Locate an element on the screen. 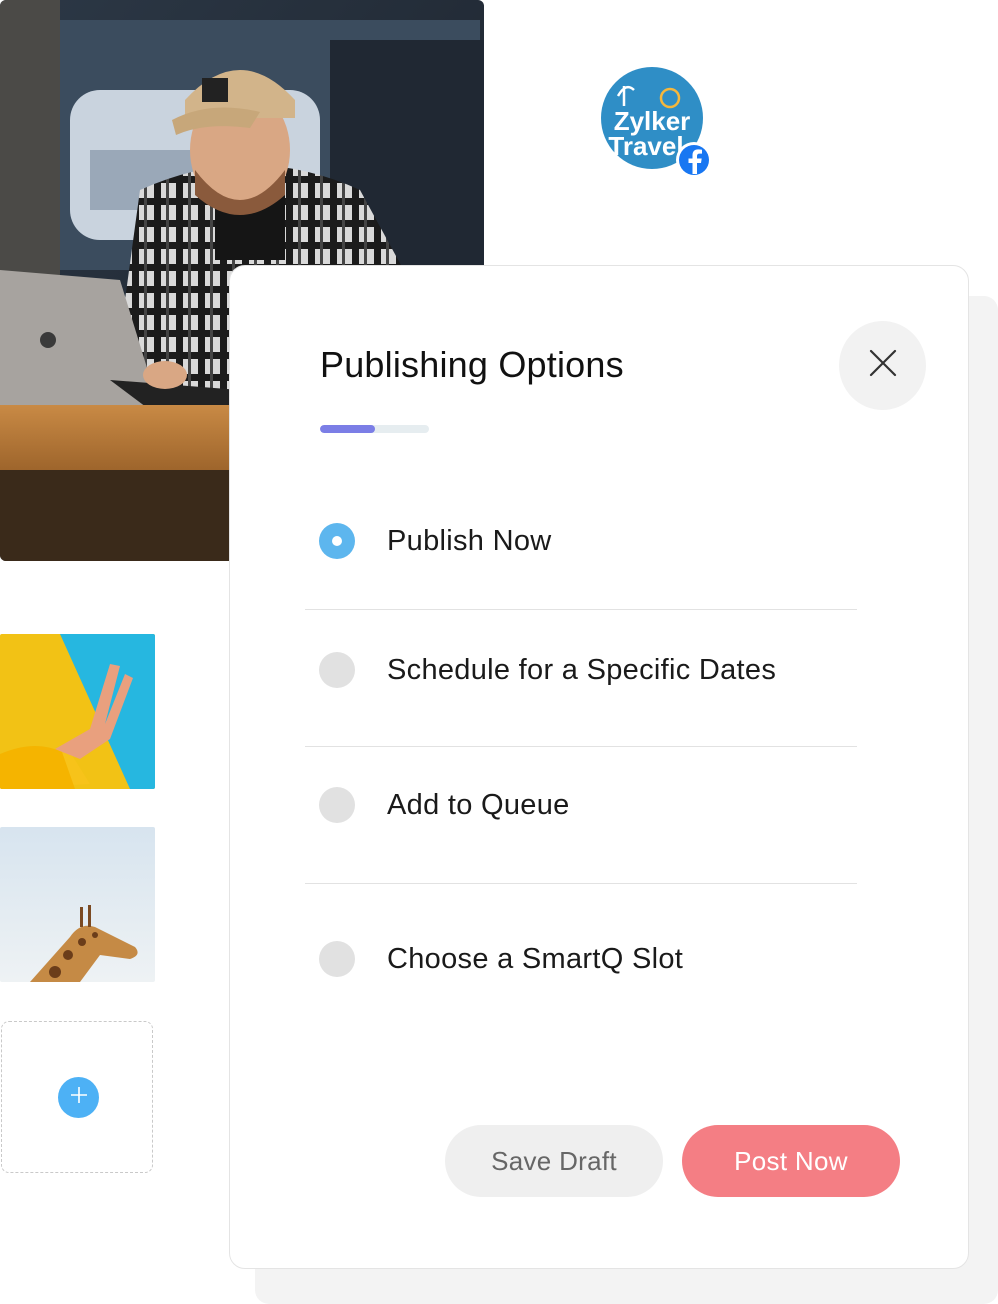 This screenshot has width=998, height=1304. option-add-to-queue: Add to Queue is located at coordinates (581, 805).